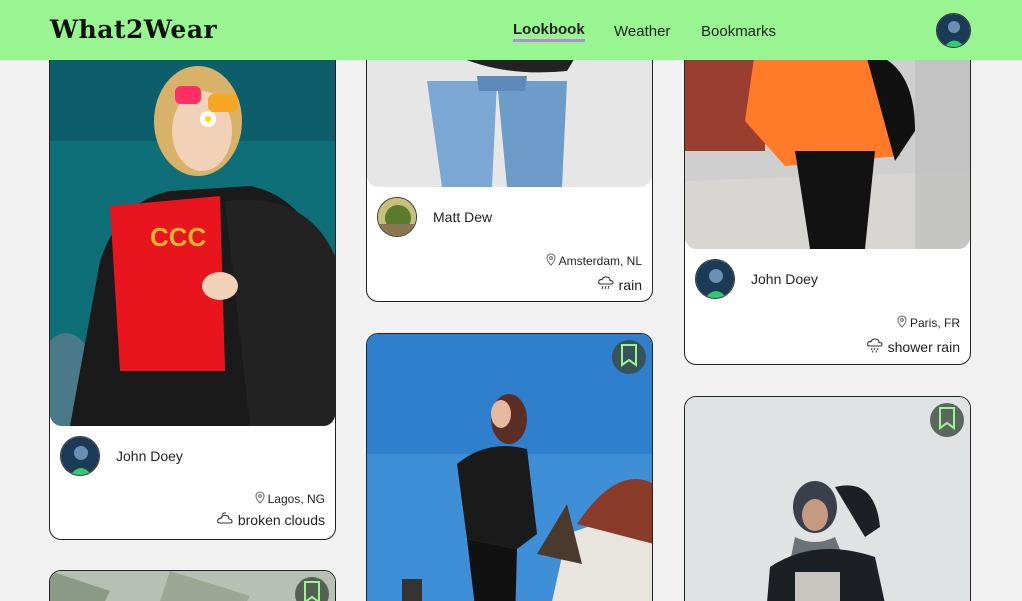  I want to click on rain-icon, so click(605, 285).